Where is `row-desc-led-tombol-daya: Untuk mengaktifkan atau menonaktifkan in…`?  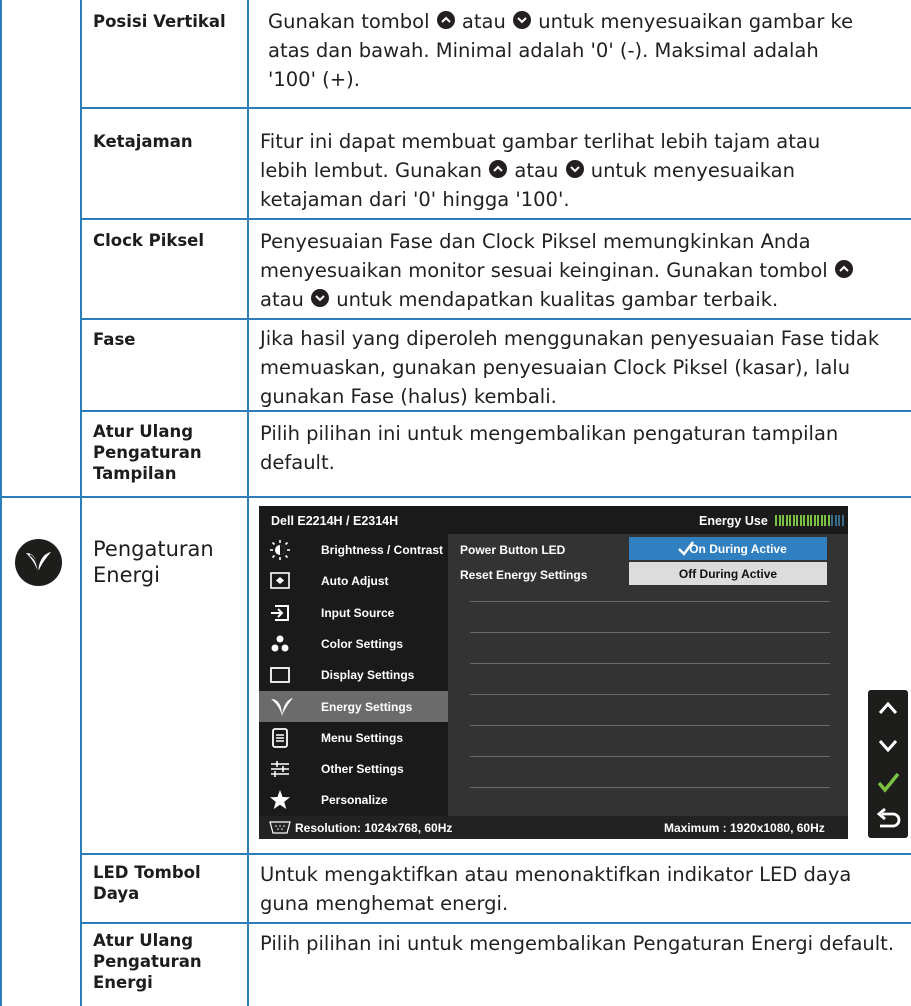 row-desc-led-tombol-daya: Untuk mengaktifkan atau menonaktifkan in… is located at coordinates (556, 889).